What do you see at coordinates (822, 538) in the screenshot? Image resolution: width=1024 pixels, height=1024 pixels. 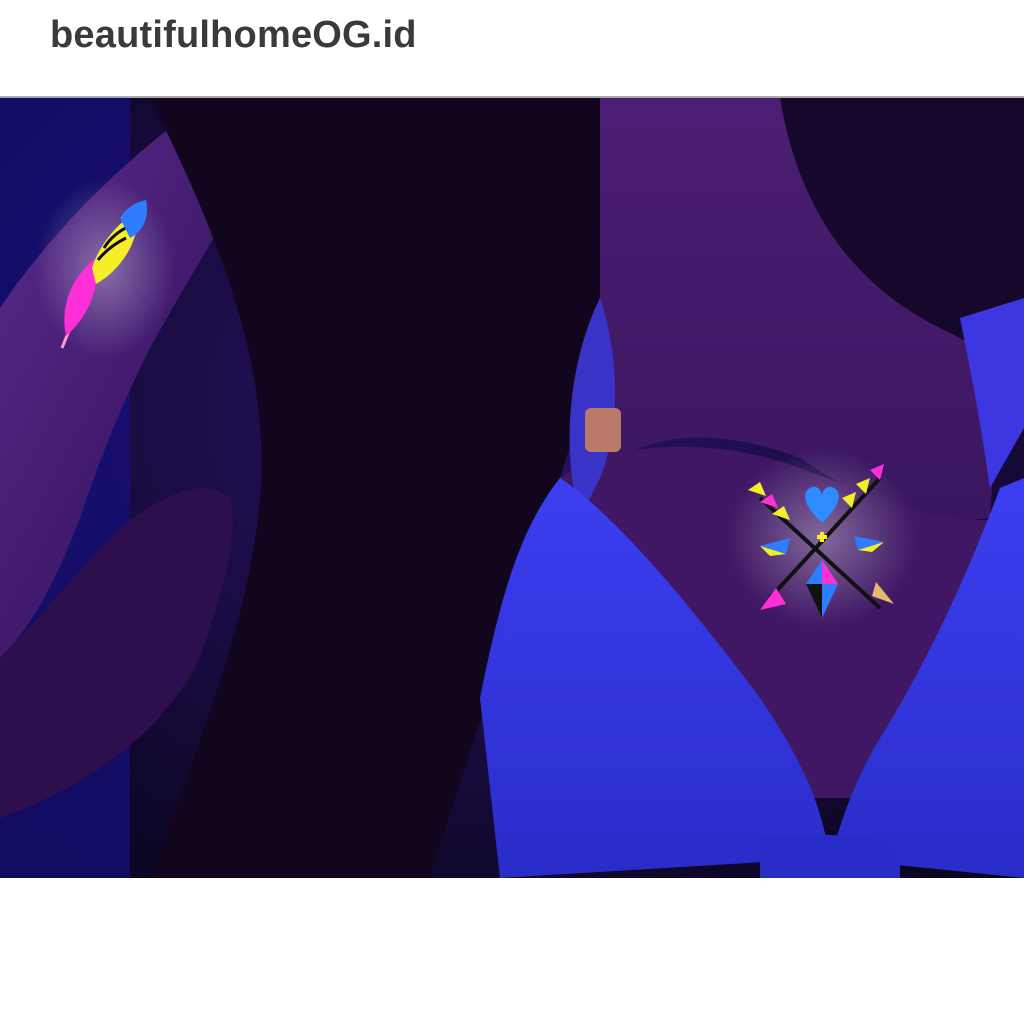 I see `crossed-arrows-tattoo-icon` at bounding box center [822, 538].